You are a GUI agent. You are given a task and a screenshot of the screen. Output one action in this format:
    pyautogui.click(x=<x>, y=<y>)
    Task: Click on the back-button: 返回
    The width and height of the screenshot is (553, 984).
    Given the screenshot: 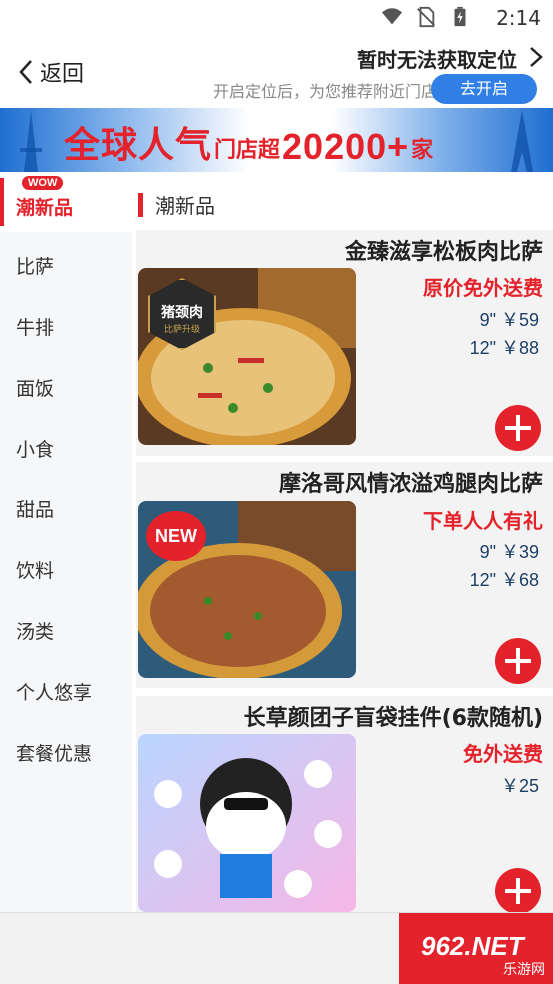 What is the action you would take?
    pyautogui.click(x=51, y=72)
    